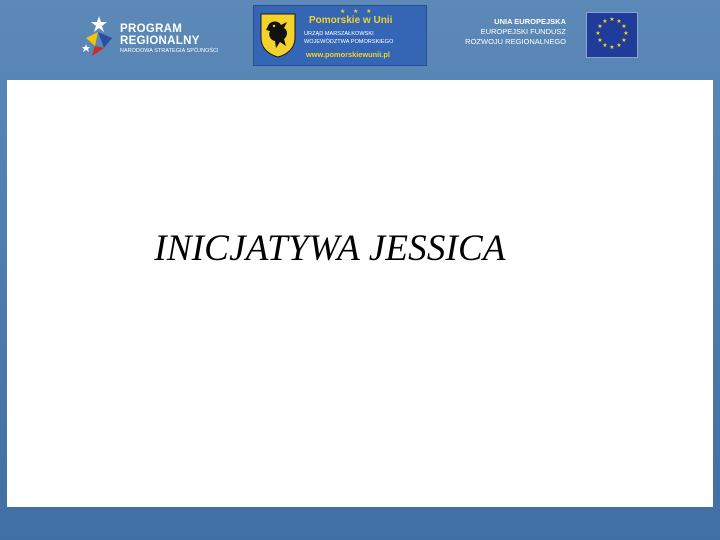  What do you see at coordinates (278, 35) in the screenshot?
I see `griffin-shield-icon` at bounding box center [278, 35].